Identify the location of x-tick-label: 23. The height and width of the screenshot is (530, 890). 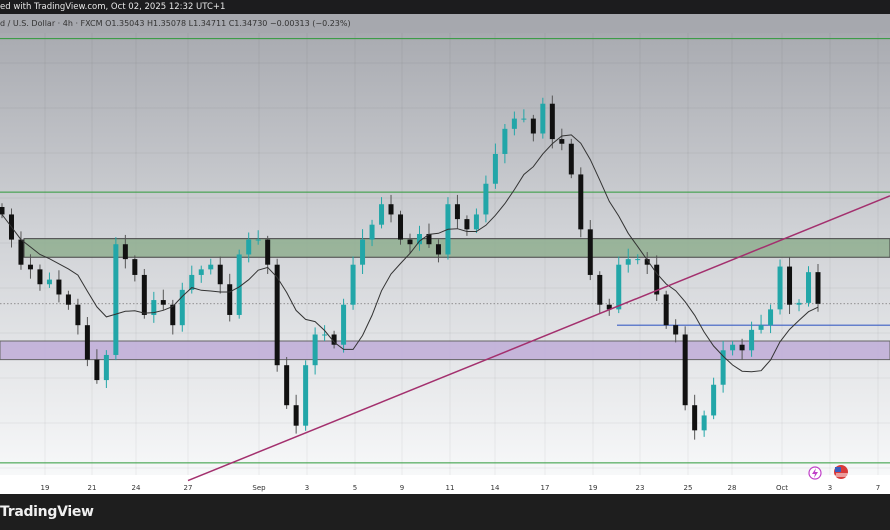
(640, 488).